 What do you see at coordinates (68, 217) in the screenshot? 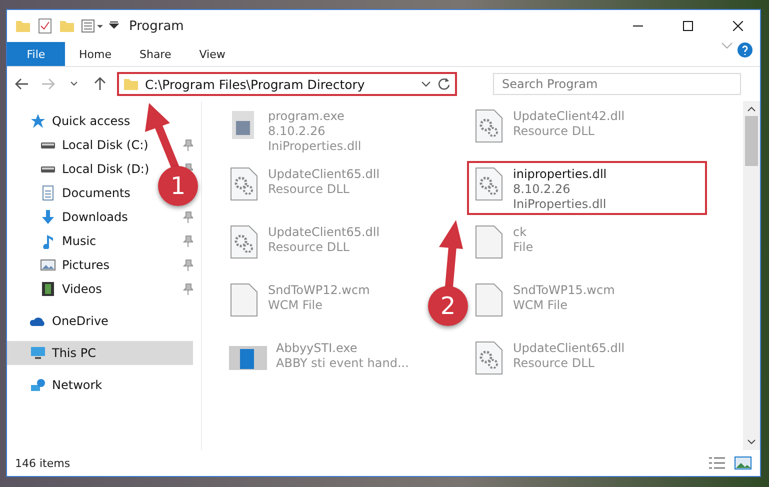
I see `sidebar-item: Downloads` at bounding box center [68, 217].